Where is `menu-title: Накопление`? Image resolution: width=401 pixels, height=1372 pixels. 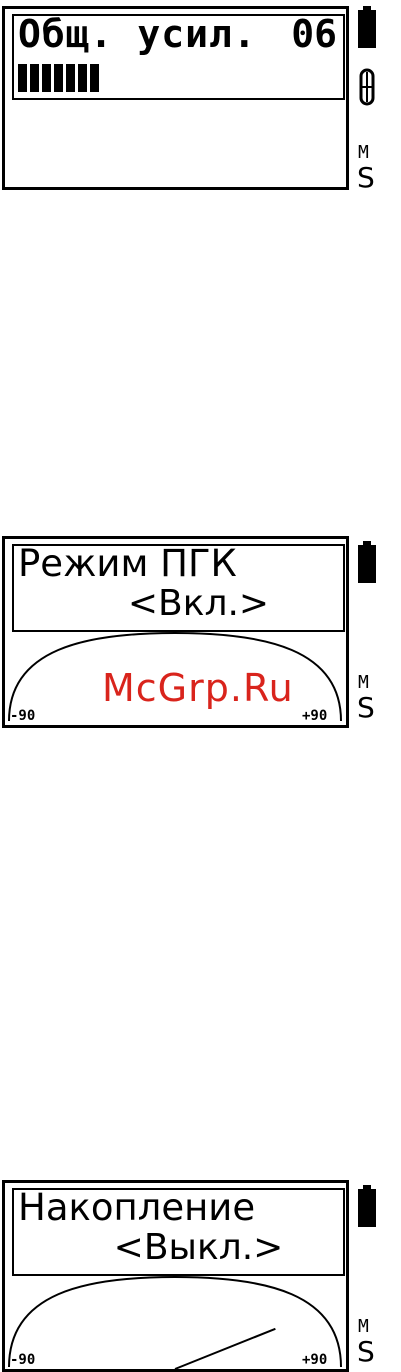 menu-title: Накопление is located at coordinates (137, 1207).